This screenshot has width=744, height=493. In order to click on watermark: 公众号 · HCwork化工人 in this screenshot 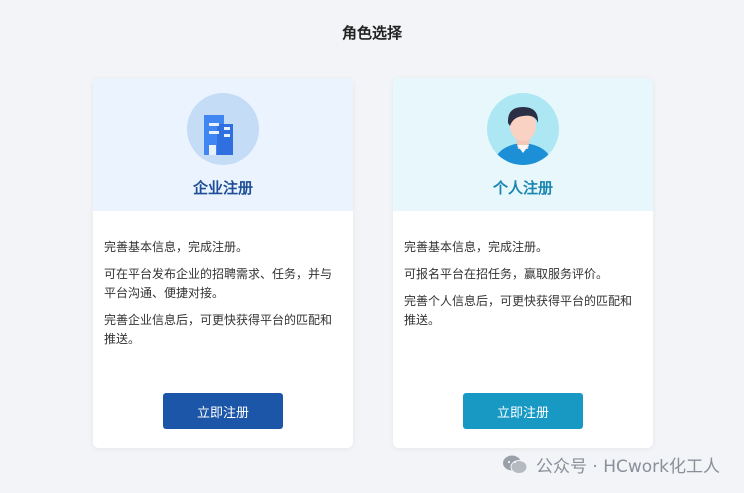, I will do `click(611, 464)`.